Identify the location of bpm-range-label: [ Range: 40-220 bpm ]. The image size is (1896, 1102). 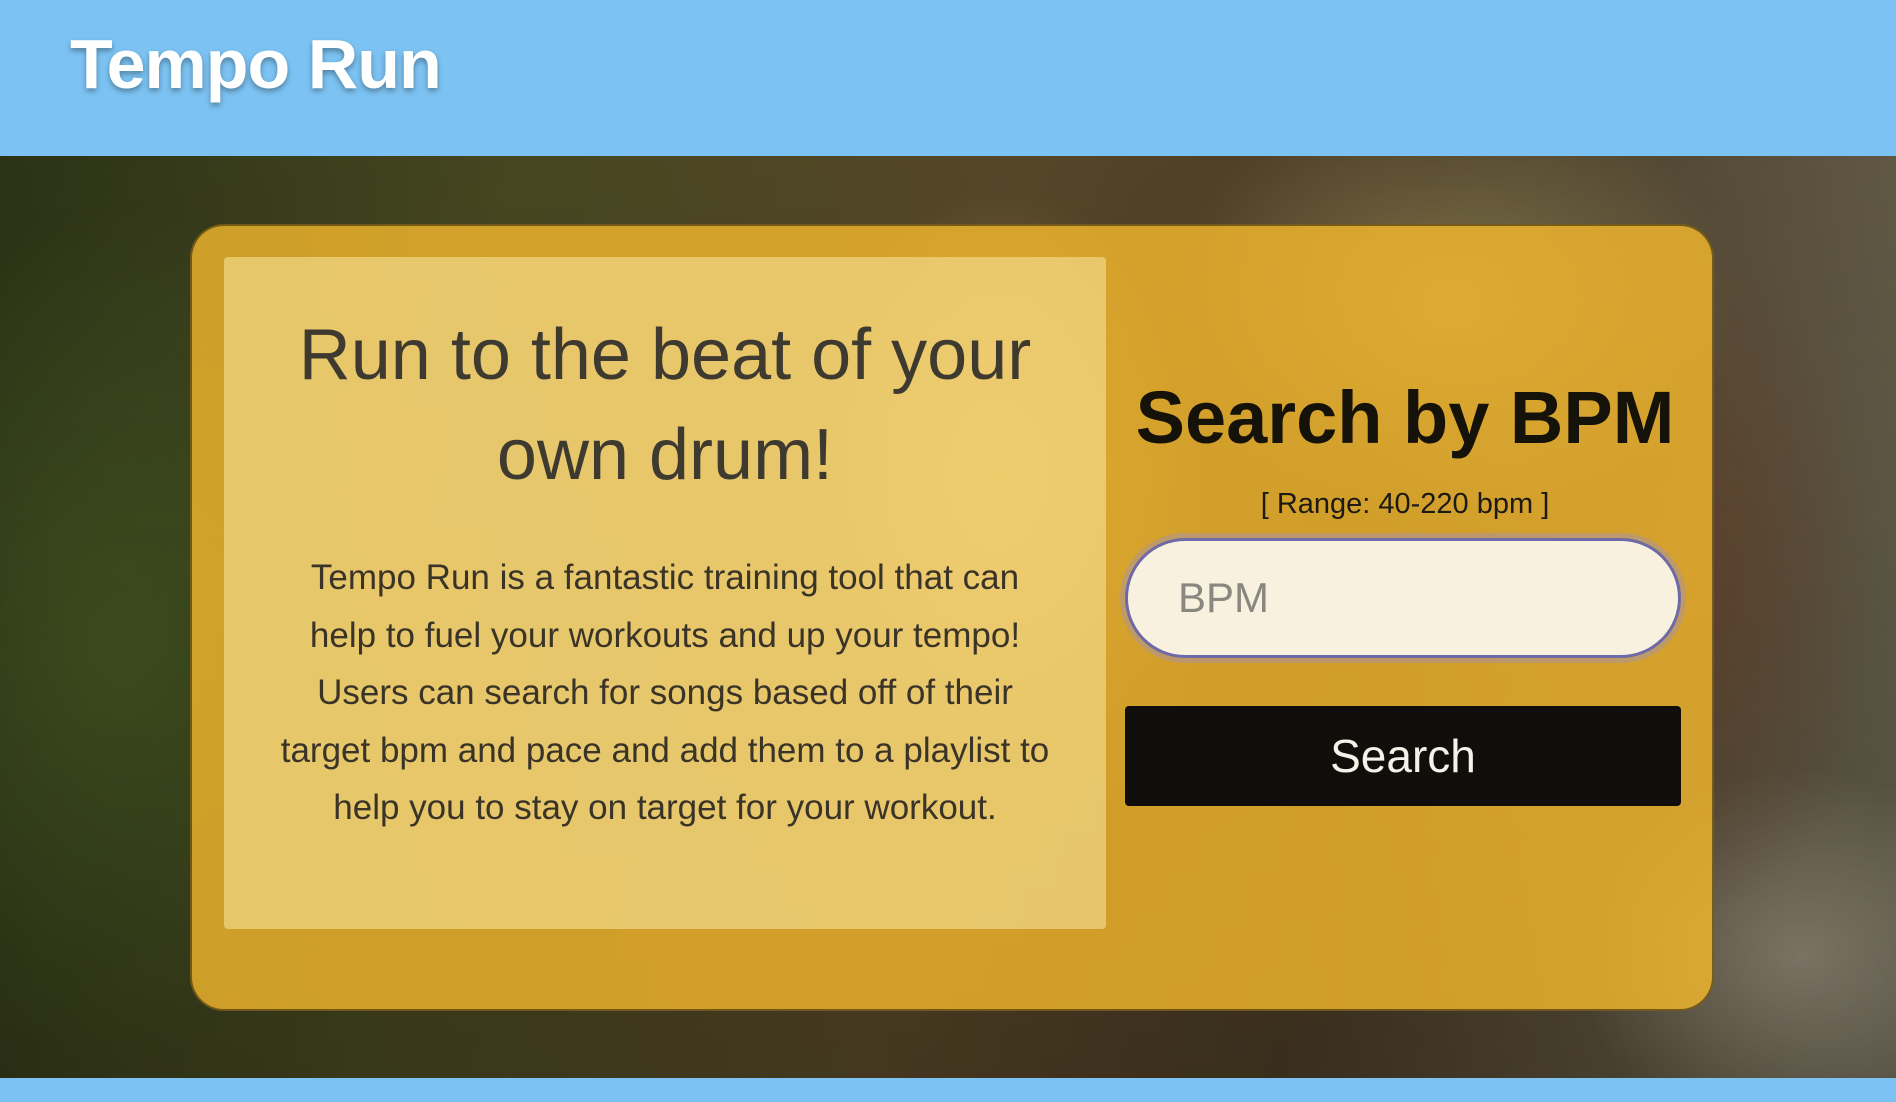
(1405, 504).